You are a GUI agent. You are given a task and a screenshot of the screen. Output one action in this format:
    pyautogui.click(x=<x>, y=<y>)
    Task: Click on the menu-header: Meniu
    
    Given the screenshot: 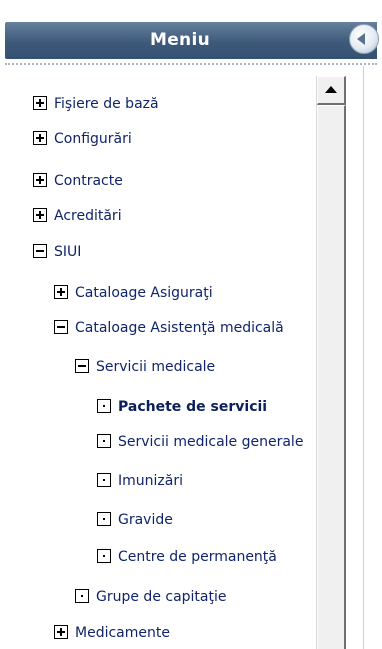 What is the action you would take?
    pyautogui.click(x=192, y=40)
    